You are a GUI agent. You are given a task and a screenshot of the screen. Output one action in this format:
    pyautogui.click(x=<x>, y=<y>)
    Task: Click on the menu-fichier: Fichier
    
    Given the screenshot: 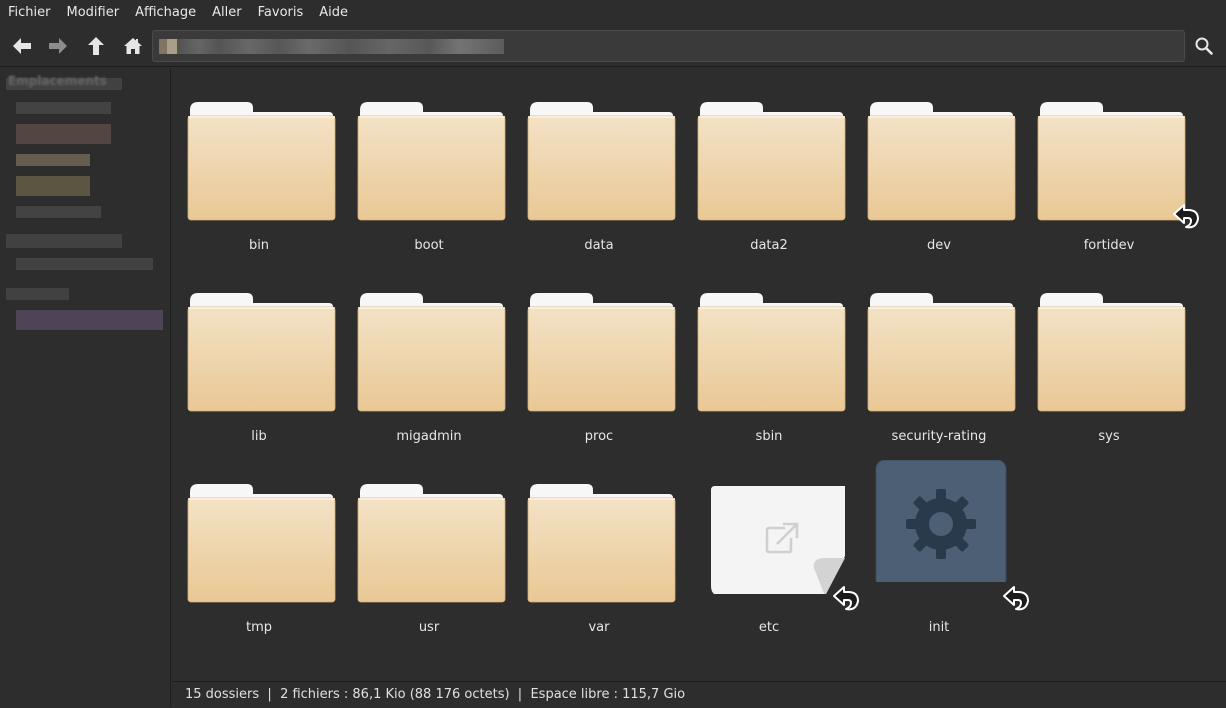 What is the action you would take?
    pyautogui.click(x=29, y=12)
    